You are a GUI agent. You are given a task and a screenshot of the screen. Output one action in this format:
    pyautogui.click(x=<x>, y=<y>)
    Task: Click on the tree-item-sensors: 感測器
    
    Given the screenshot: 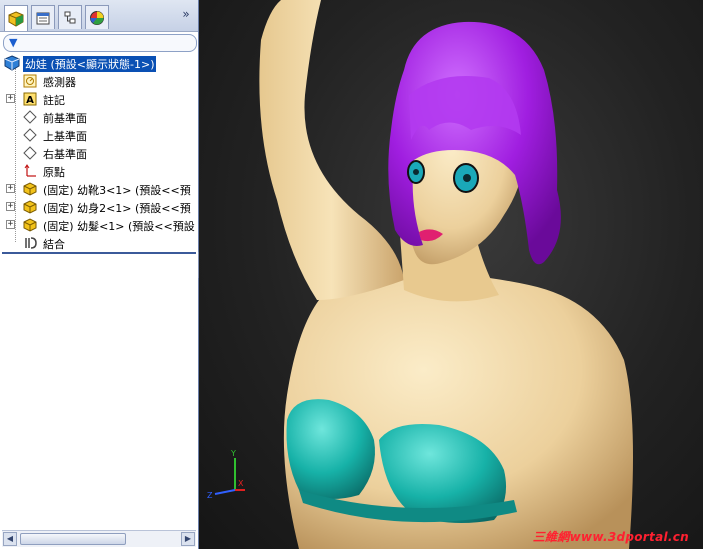 What is the action you would take?
    pyautogui.click(x=99, y=81)
    